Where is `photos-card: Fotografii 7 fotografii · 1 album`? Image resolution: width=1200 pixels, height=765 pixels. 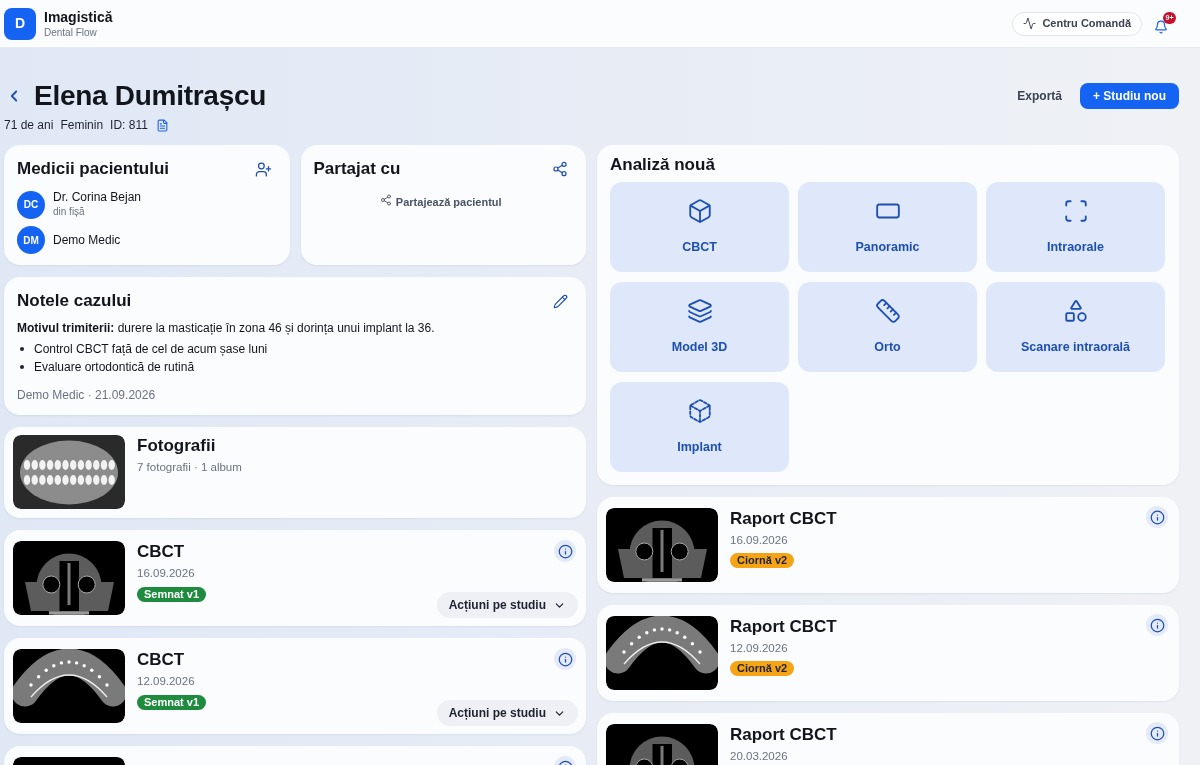 photos-card: Fotografii 7 fotografii · 1 album is located at coordinates (295, 472).